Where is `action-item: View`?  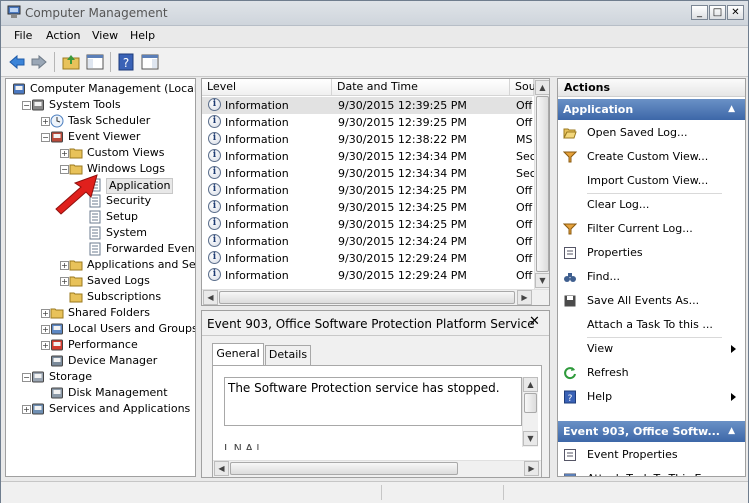 action-item: View is located at coordinates (651, 349).